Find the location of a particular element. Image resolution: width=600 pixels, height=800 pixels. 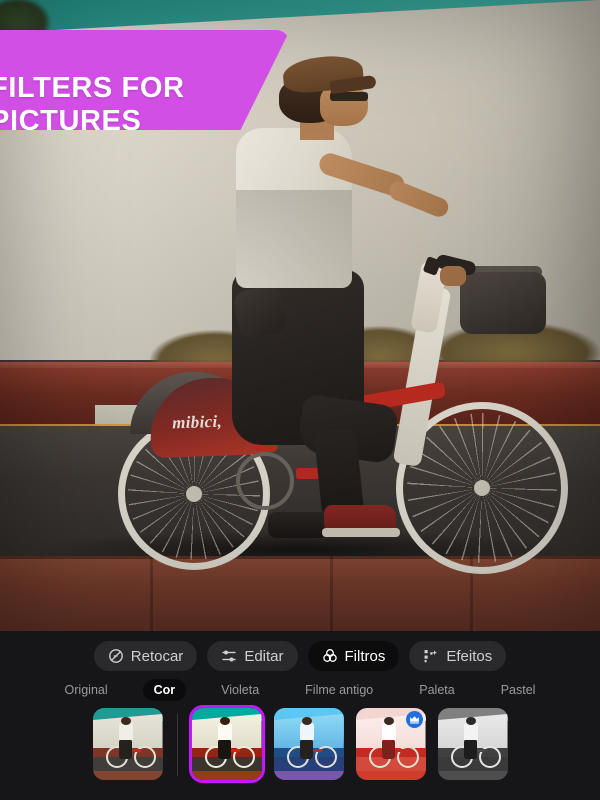

rider-shoe-sole is located at coordinates (361, 532).